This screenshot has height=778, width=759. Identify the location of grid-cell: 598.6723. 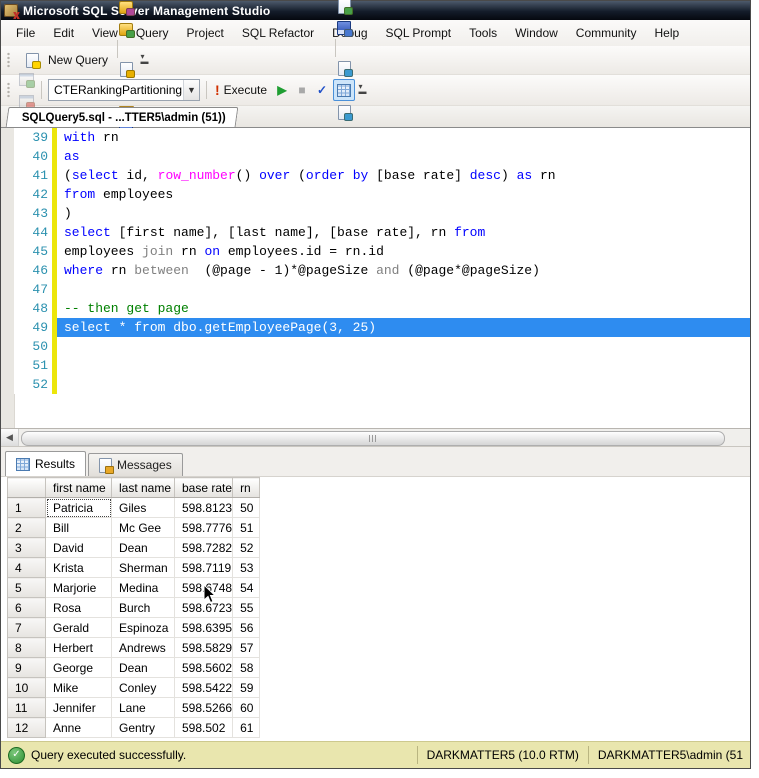
(204, 607).